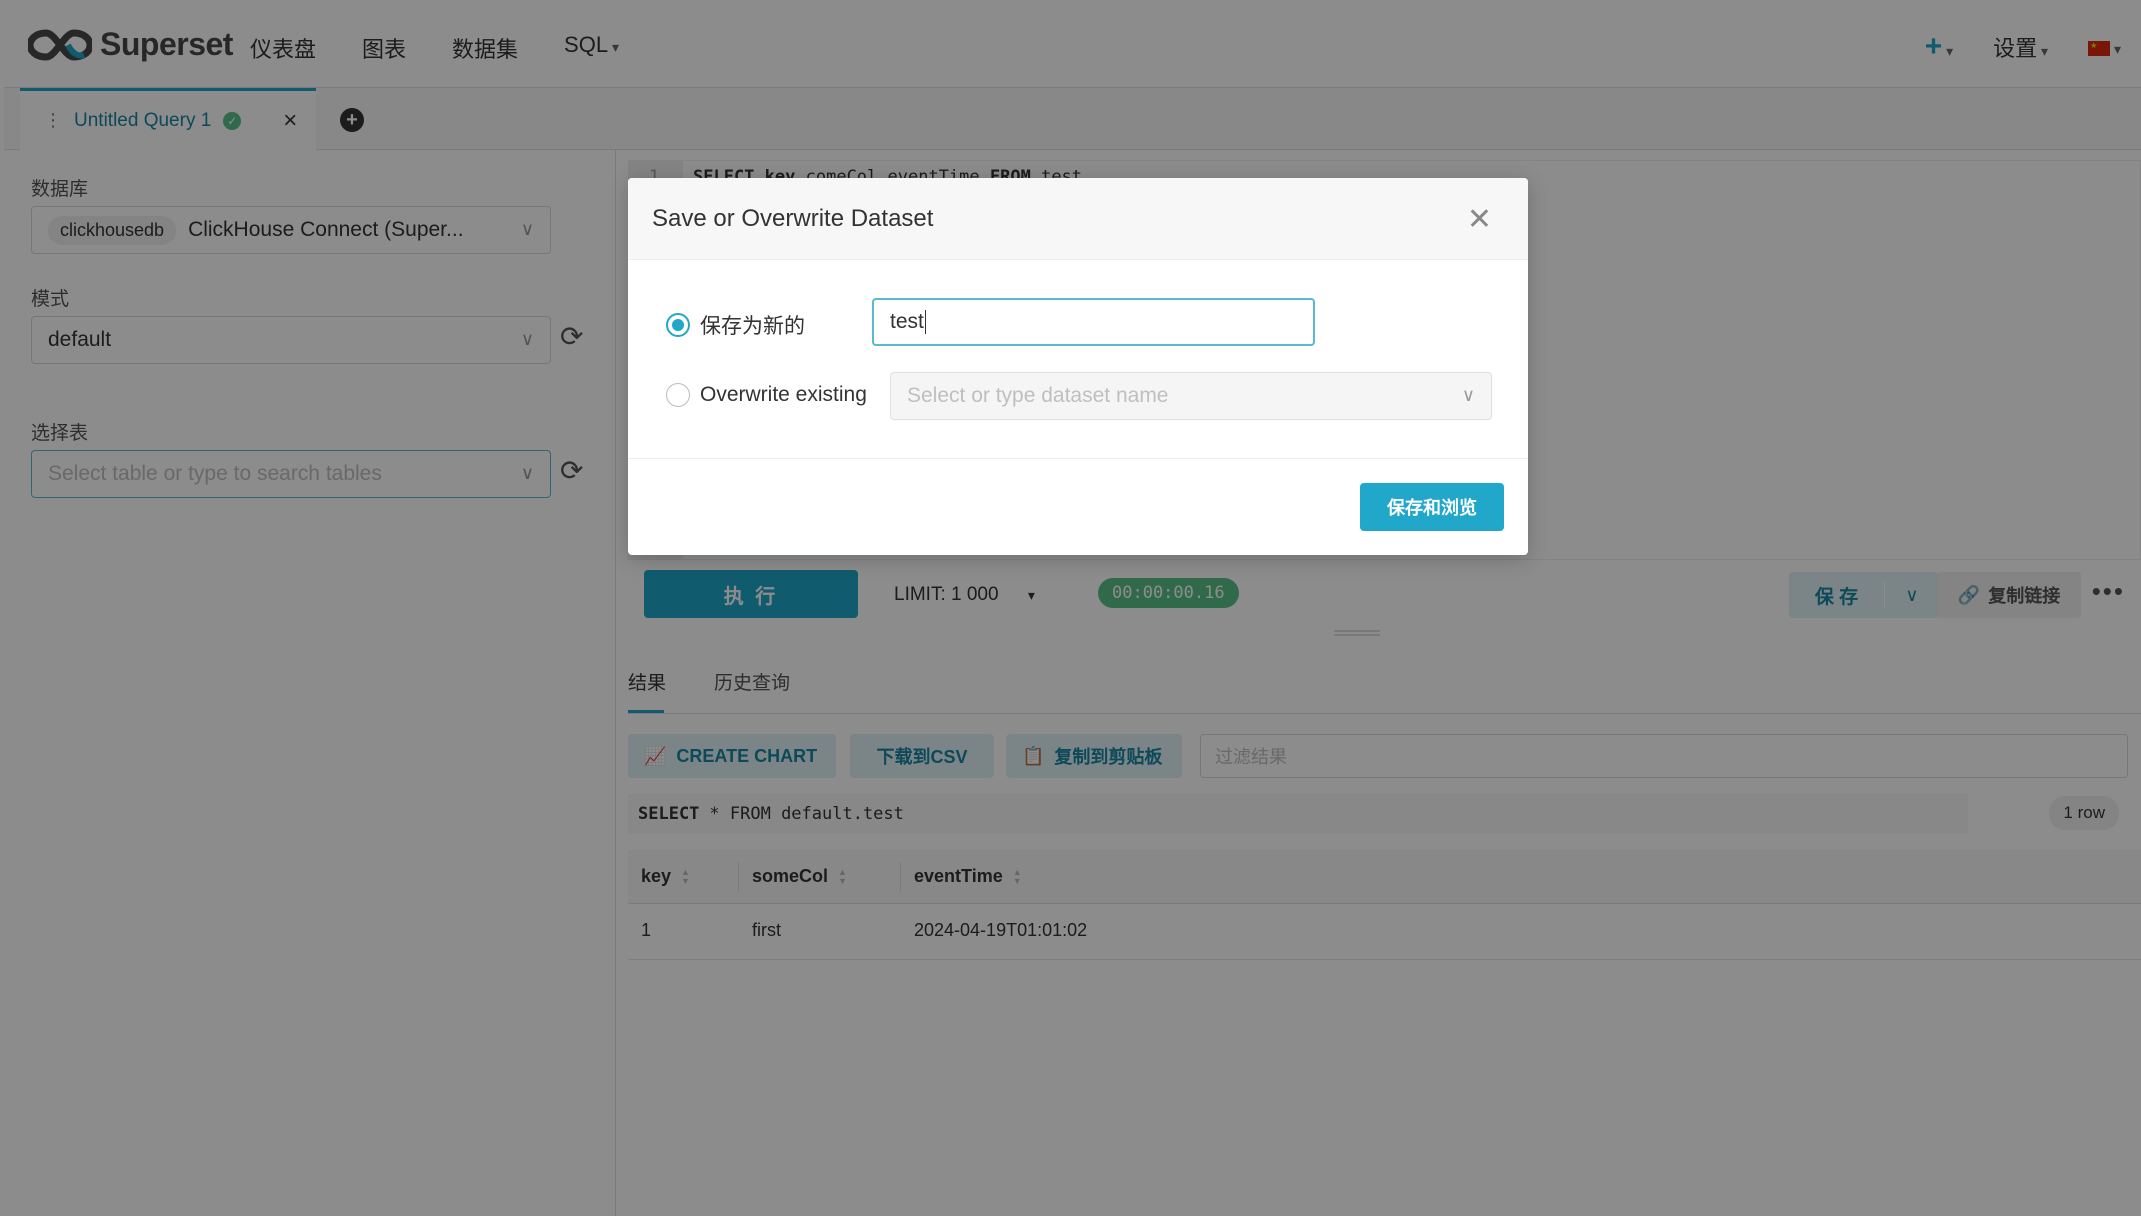  Describe the element at coordinates (1038, 395) in the screenshot. I see `overwrite-placeholder: Select or type dataset name` at that location.